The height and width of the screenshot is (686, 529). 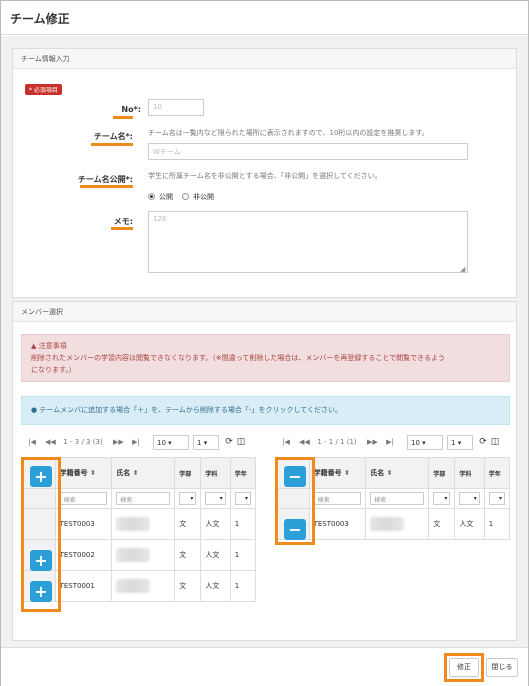 What do you see at coordinates (337, 524) in the screenshot?
I see `right-student-no-cell: TEST0003` at bounding box center [337, 524].